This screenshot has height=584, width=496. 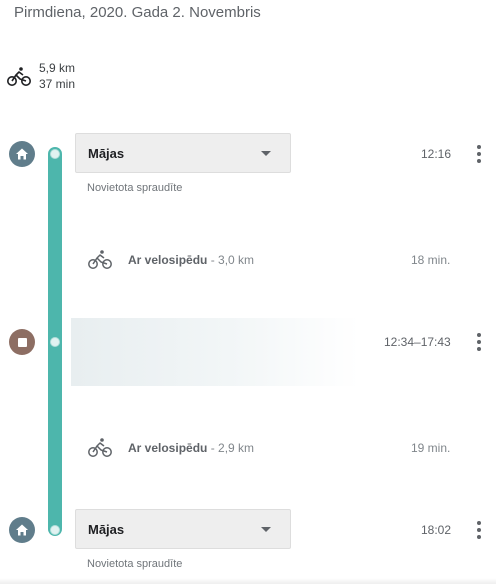 I want to click on activity-duration: 18 min., so click(x=431, y=260).